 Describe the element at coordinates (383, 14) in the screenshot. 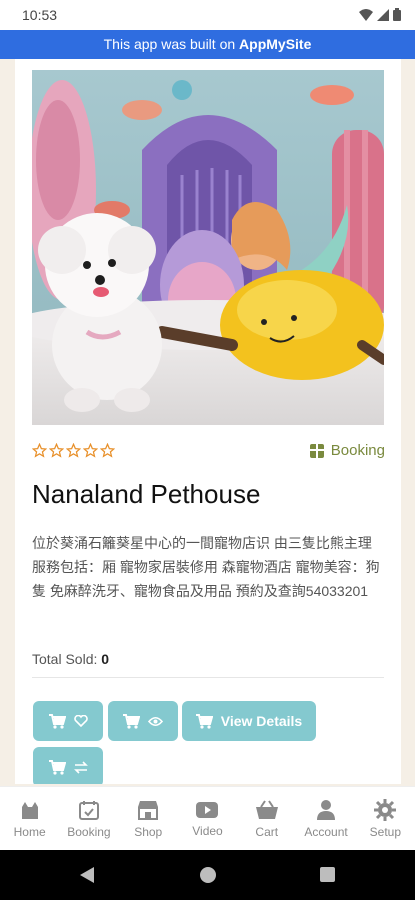

I see `signal-icon` at that location.